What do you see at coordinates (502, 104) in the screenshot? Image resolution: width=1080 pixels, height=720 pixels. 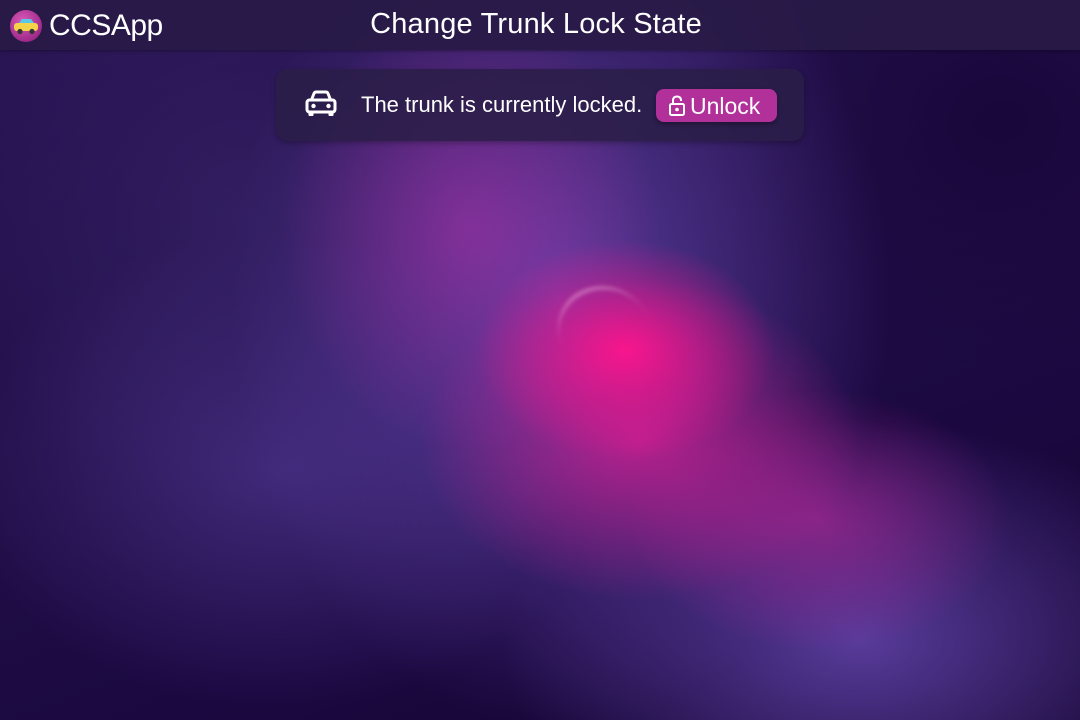 I see `trunk-status-message: The trunk is currently locked.` at bounding box center [502, 104].